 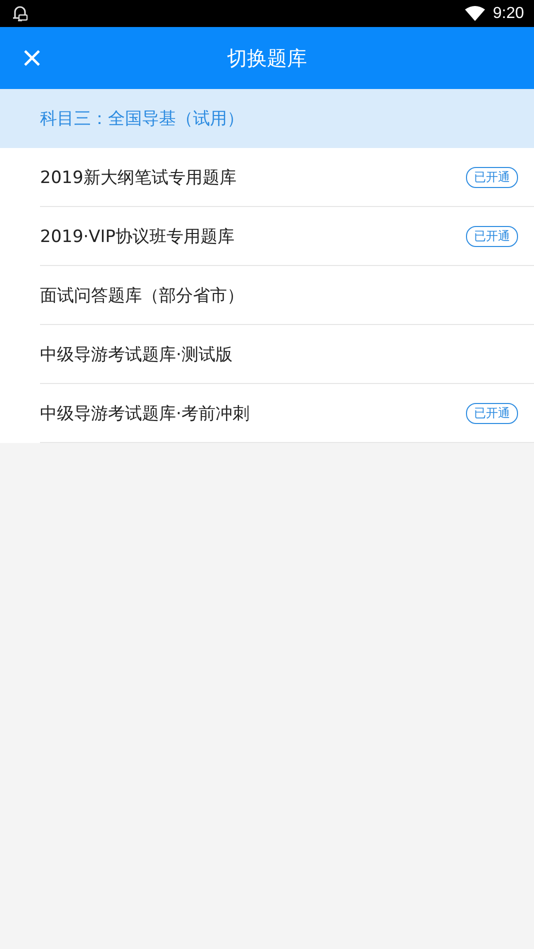 I want to click on close-icon, so click(x=32, y=58).